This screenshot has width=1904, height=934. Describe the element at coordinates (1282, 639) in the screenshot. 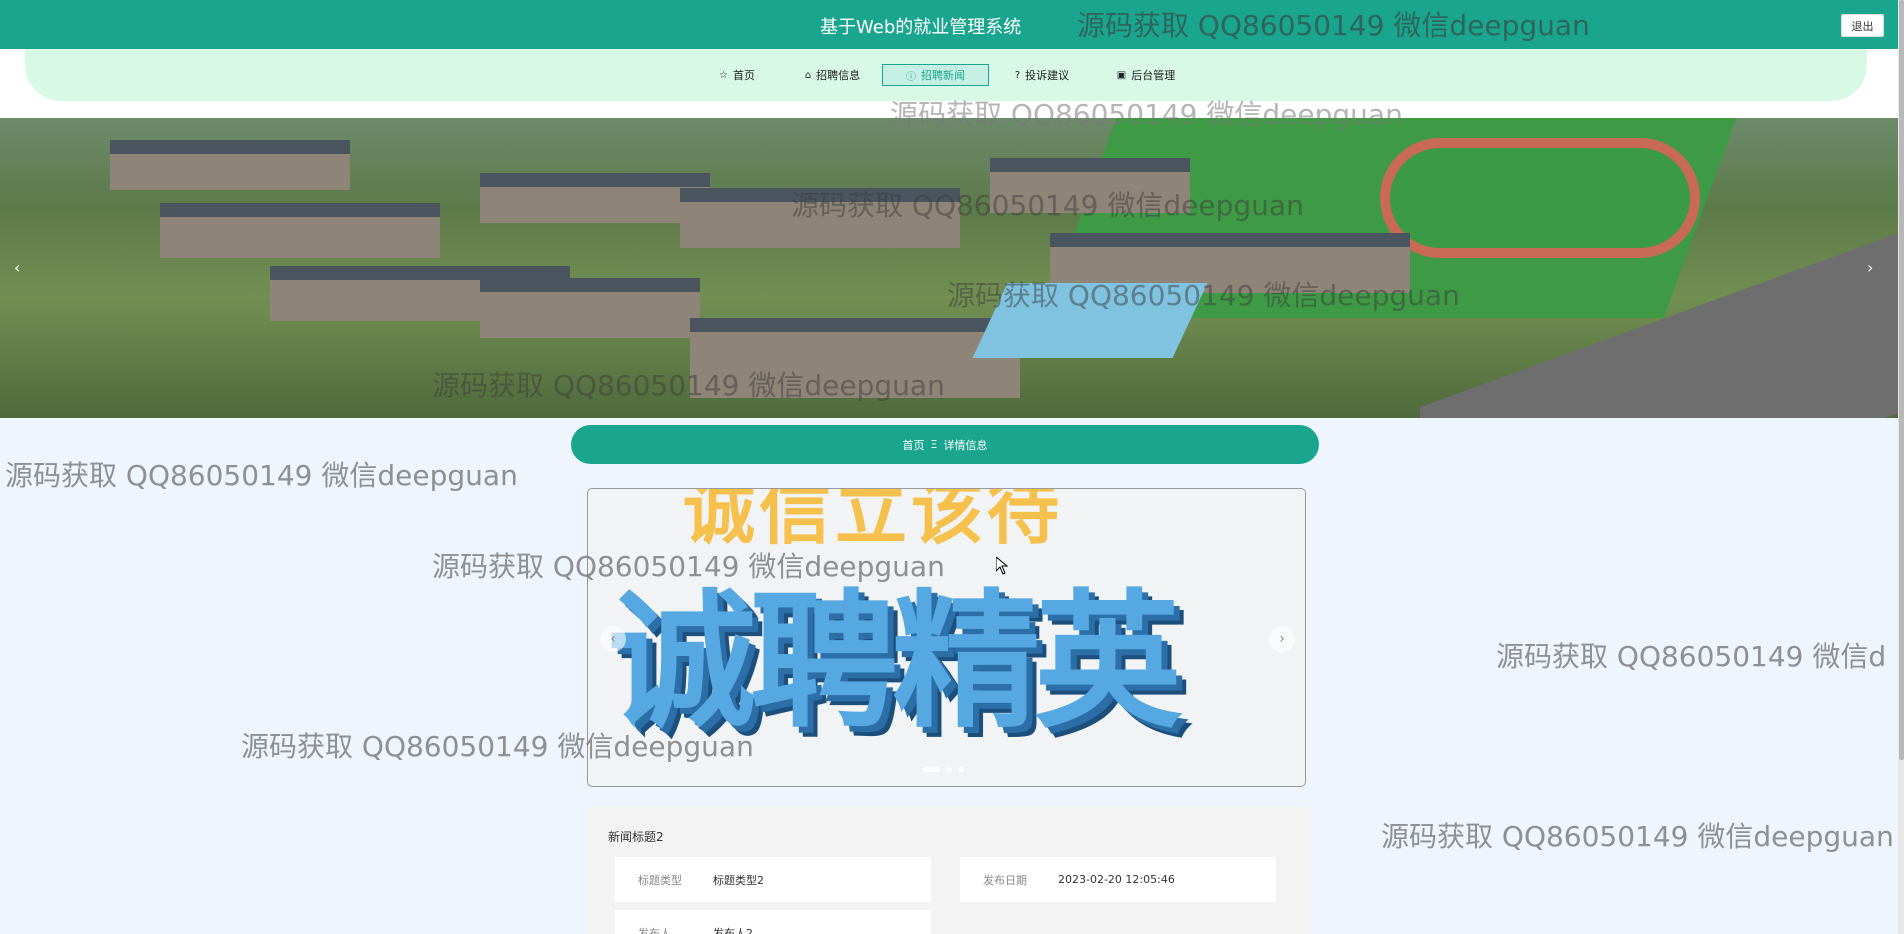

I see `carousel-next-button: ›` at that location.